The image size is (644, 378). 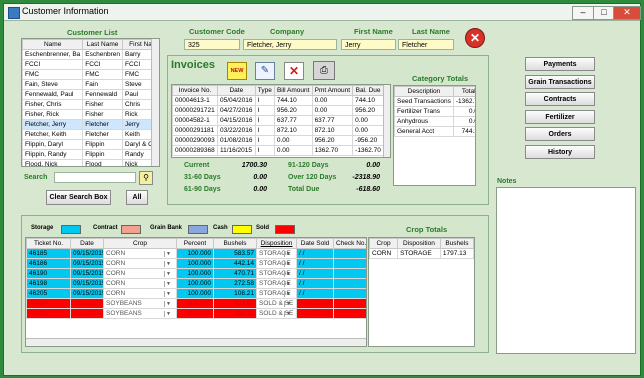 What do you see at coordinates (90, 144) in the screenshot?
I see `customer-row: Flippin, DarylFlippinDaryl & Cathy` at bounding box center [90, 144].